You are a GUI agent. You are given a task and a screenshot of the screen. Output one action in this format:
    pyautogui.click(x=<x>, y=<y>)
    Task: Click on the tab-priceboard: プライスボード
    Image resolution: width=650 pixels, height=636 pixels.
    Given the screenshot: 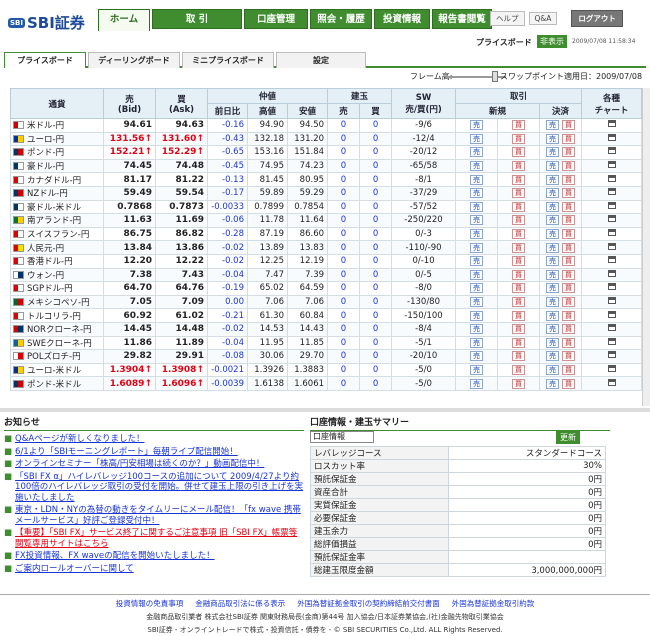 What is the action you would take?
    pyautogui.click(x=45, y=60)
    